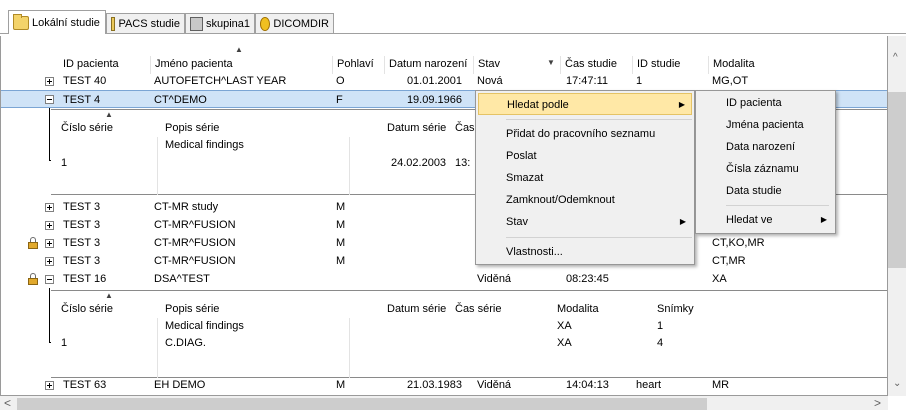 The height and width of the screenshot is (410, 906). I want to click on pacs-icon, so click(113, 23).